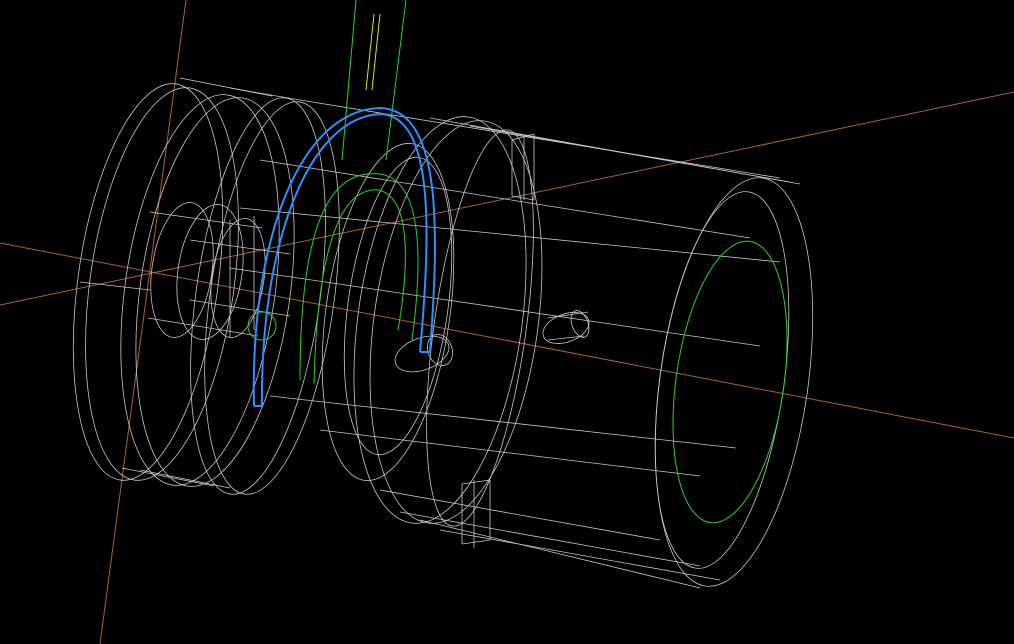 The image size is (1014, 644). Describe the element at coordinates (373, 52) in the screenshot. I see `cursor-markers` at that location.